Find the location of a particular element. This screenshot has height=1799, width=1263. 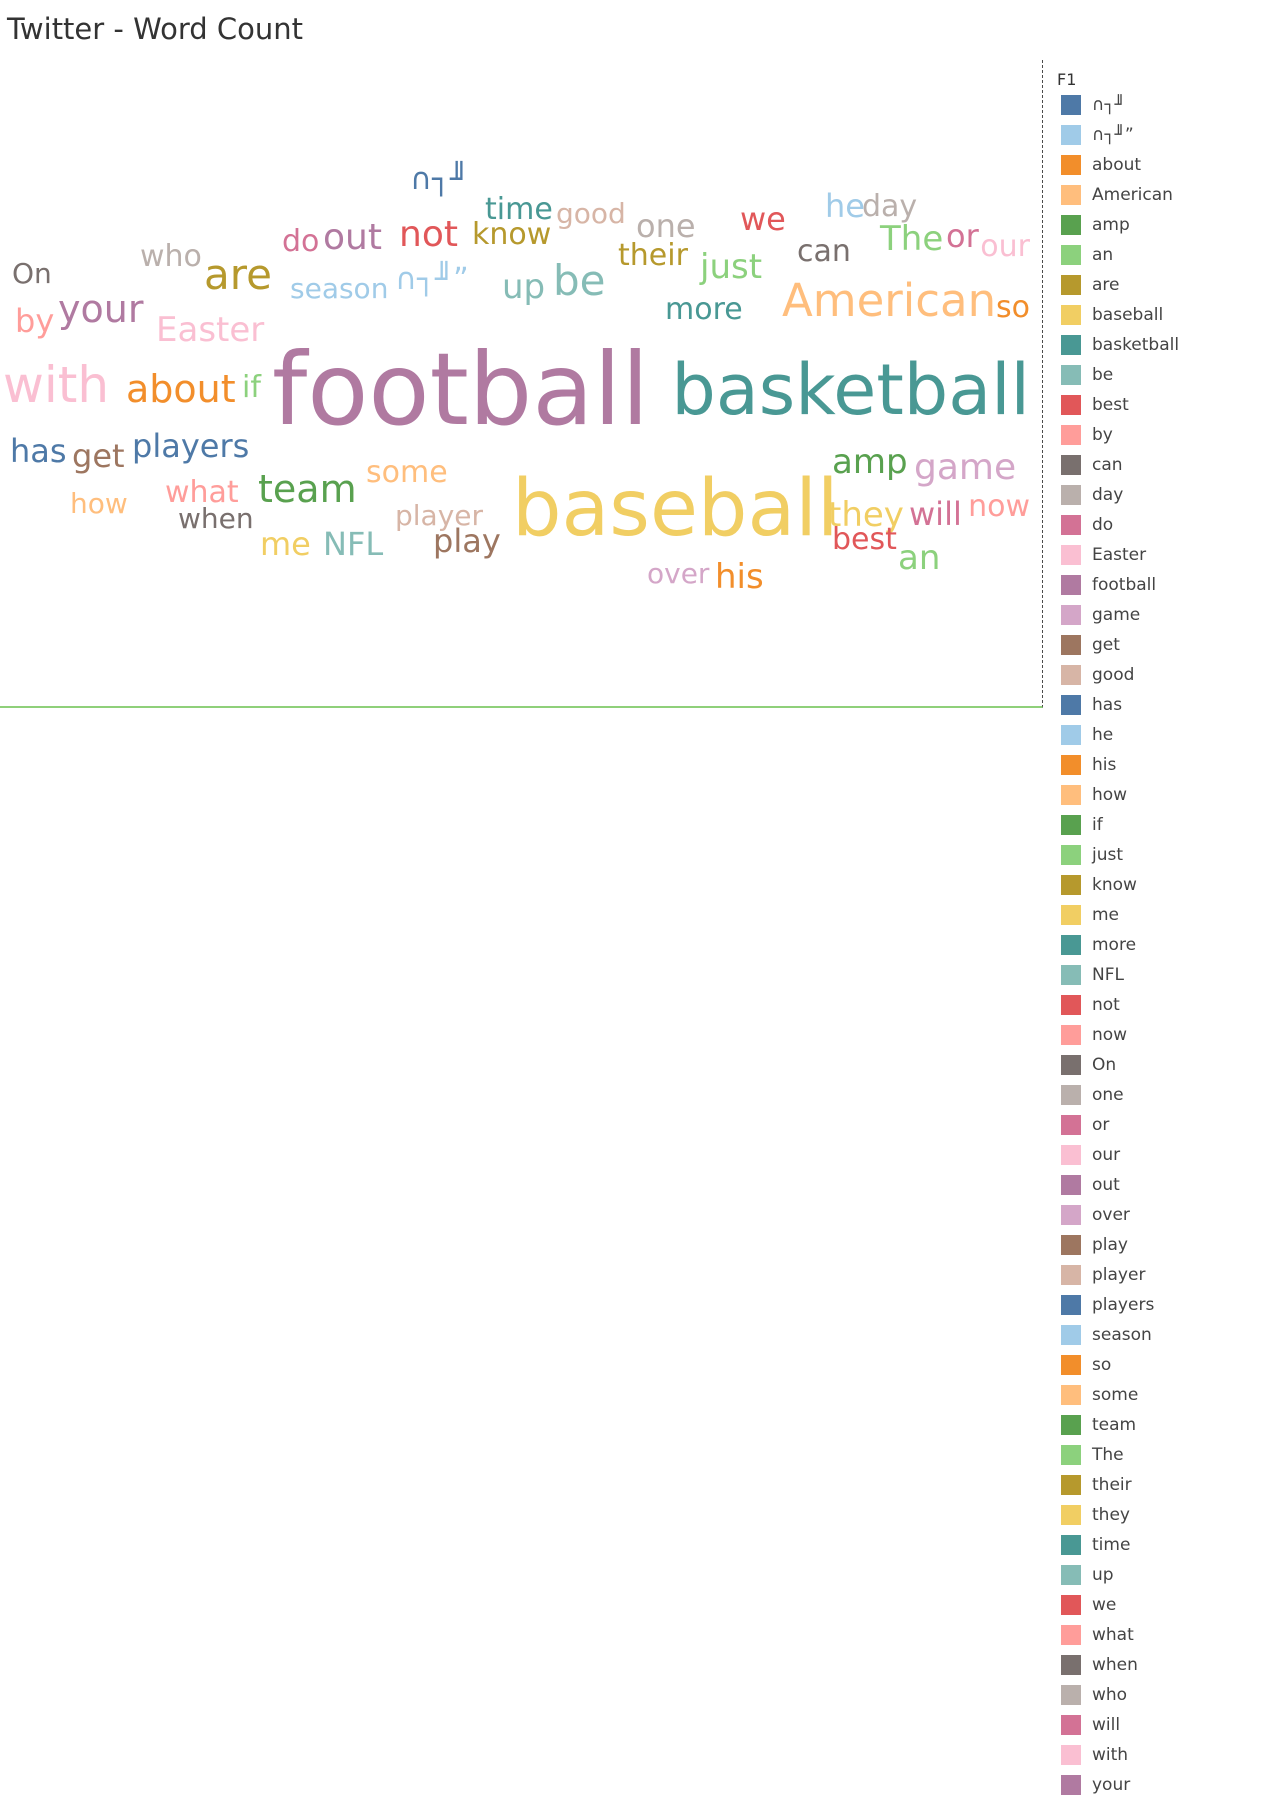

word-players: players is located at coordinates (191, 446).